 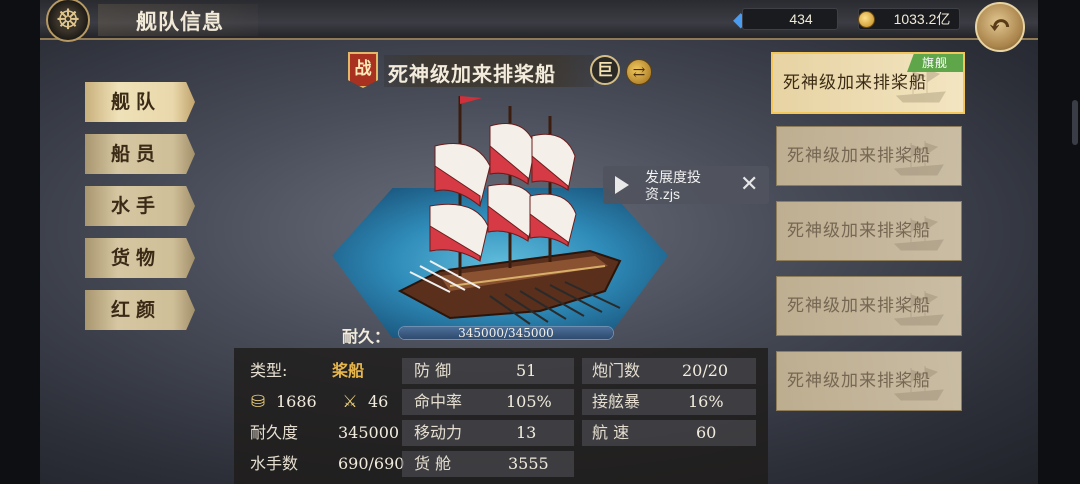 I want to click on swap-ship-icon: ⇄, so click(x=639, y=72).